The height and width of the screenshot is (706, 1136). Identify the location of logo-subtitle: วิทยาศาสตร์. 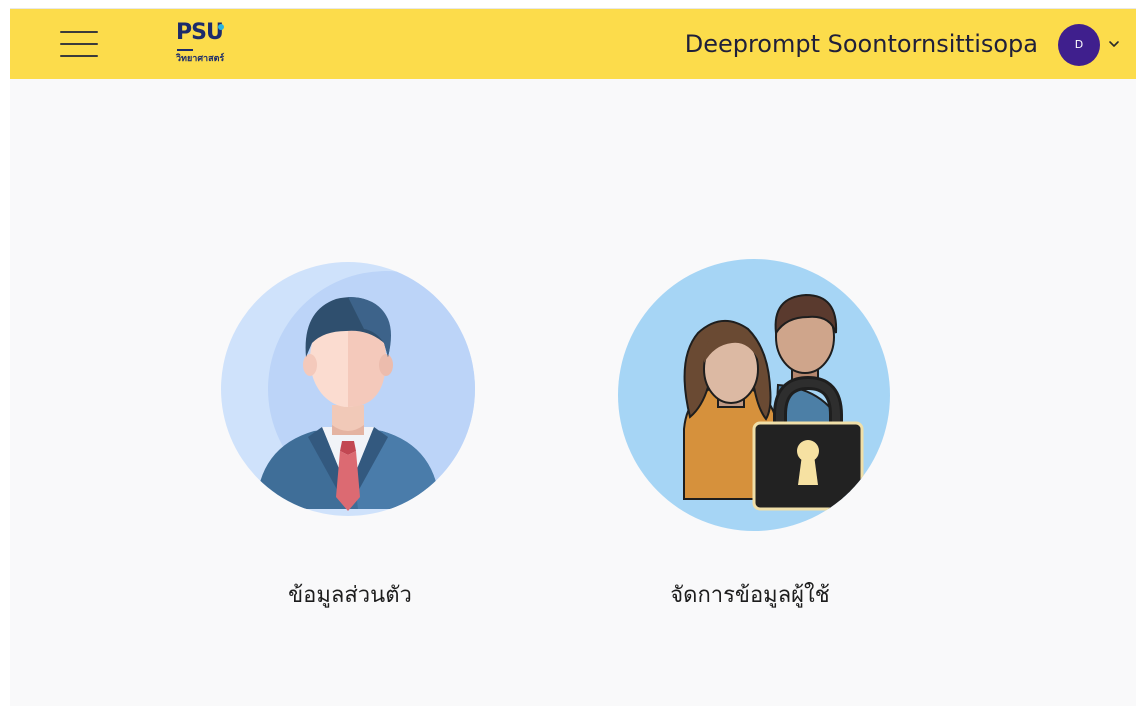
(200, 59).